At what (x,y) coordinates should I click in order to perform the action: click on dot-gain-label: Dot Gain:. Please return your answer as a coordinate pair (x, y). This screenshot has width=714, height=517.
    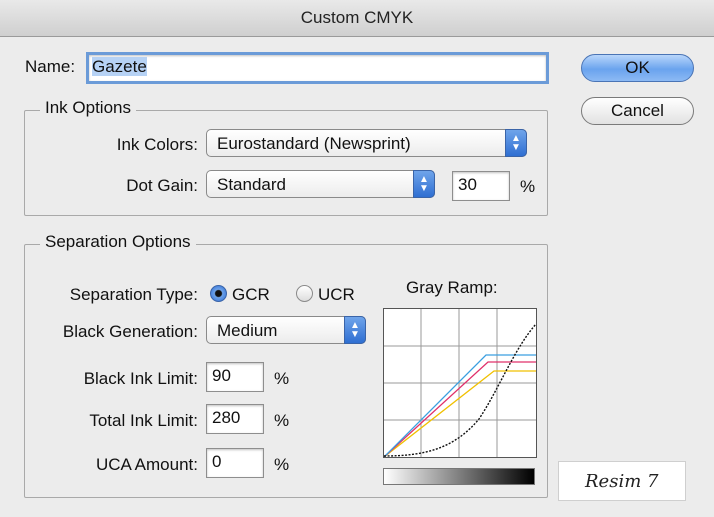
    Looking at the image, I should click on (162, 185).